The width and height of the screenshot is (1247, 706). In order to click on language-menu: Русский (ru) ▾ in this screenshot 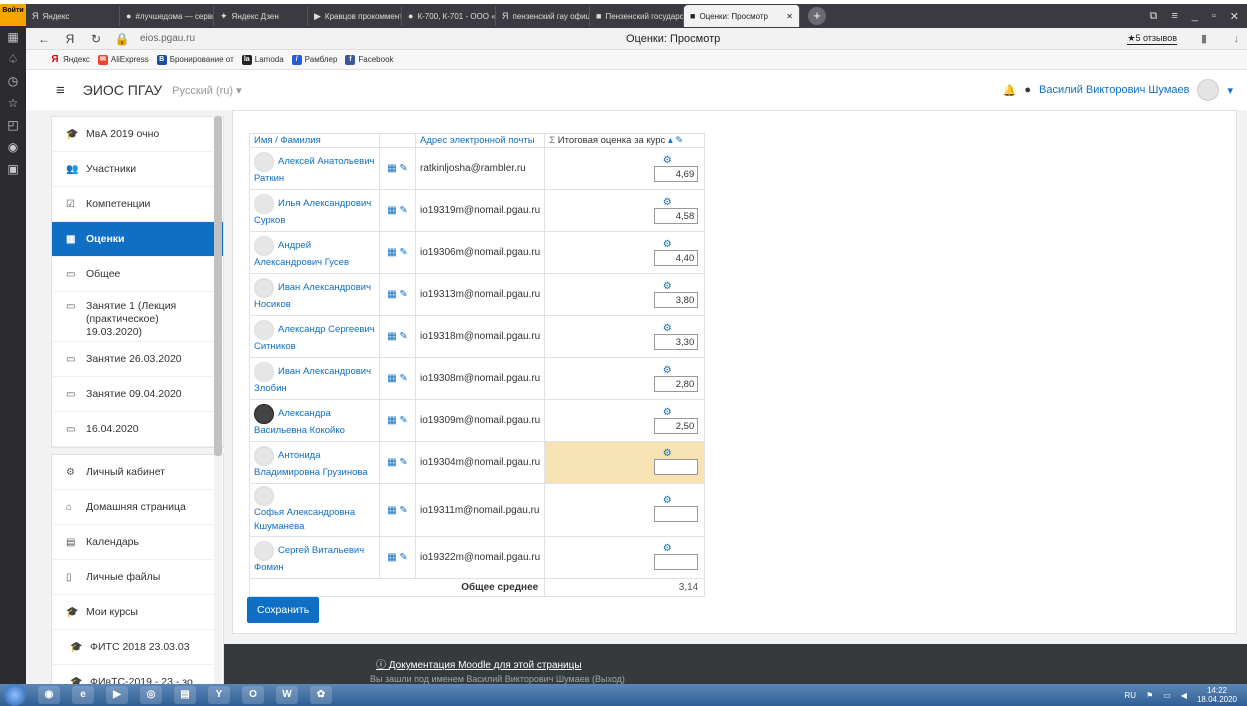, I will do `click(207, 90)`.